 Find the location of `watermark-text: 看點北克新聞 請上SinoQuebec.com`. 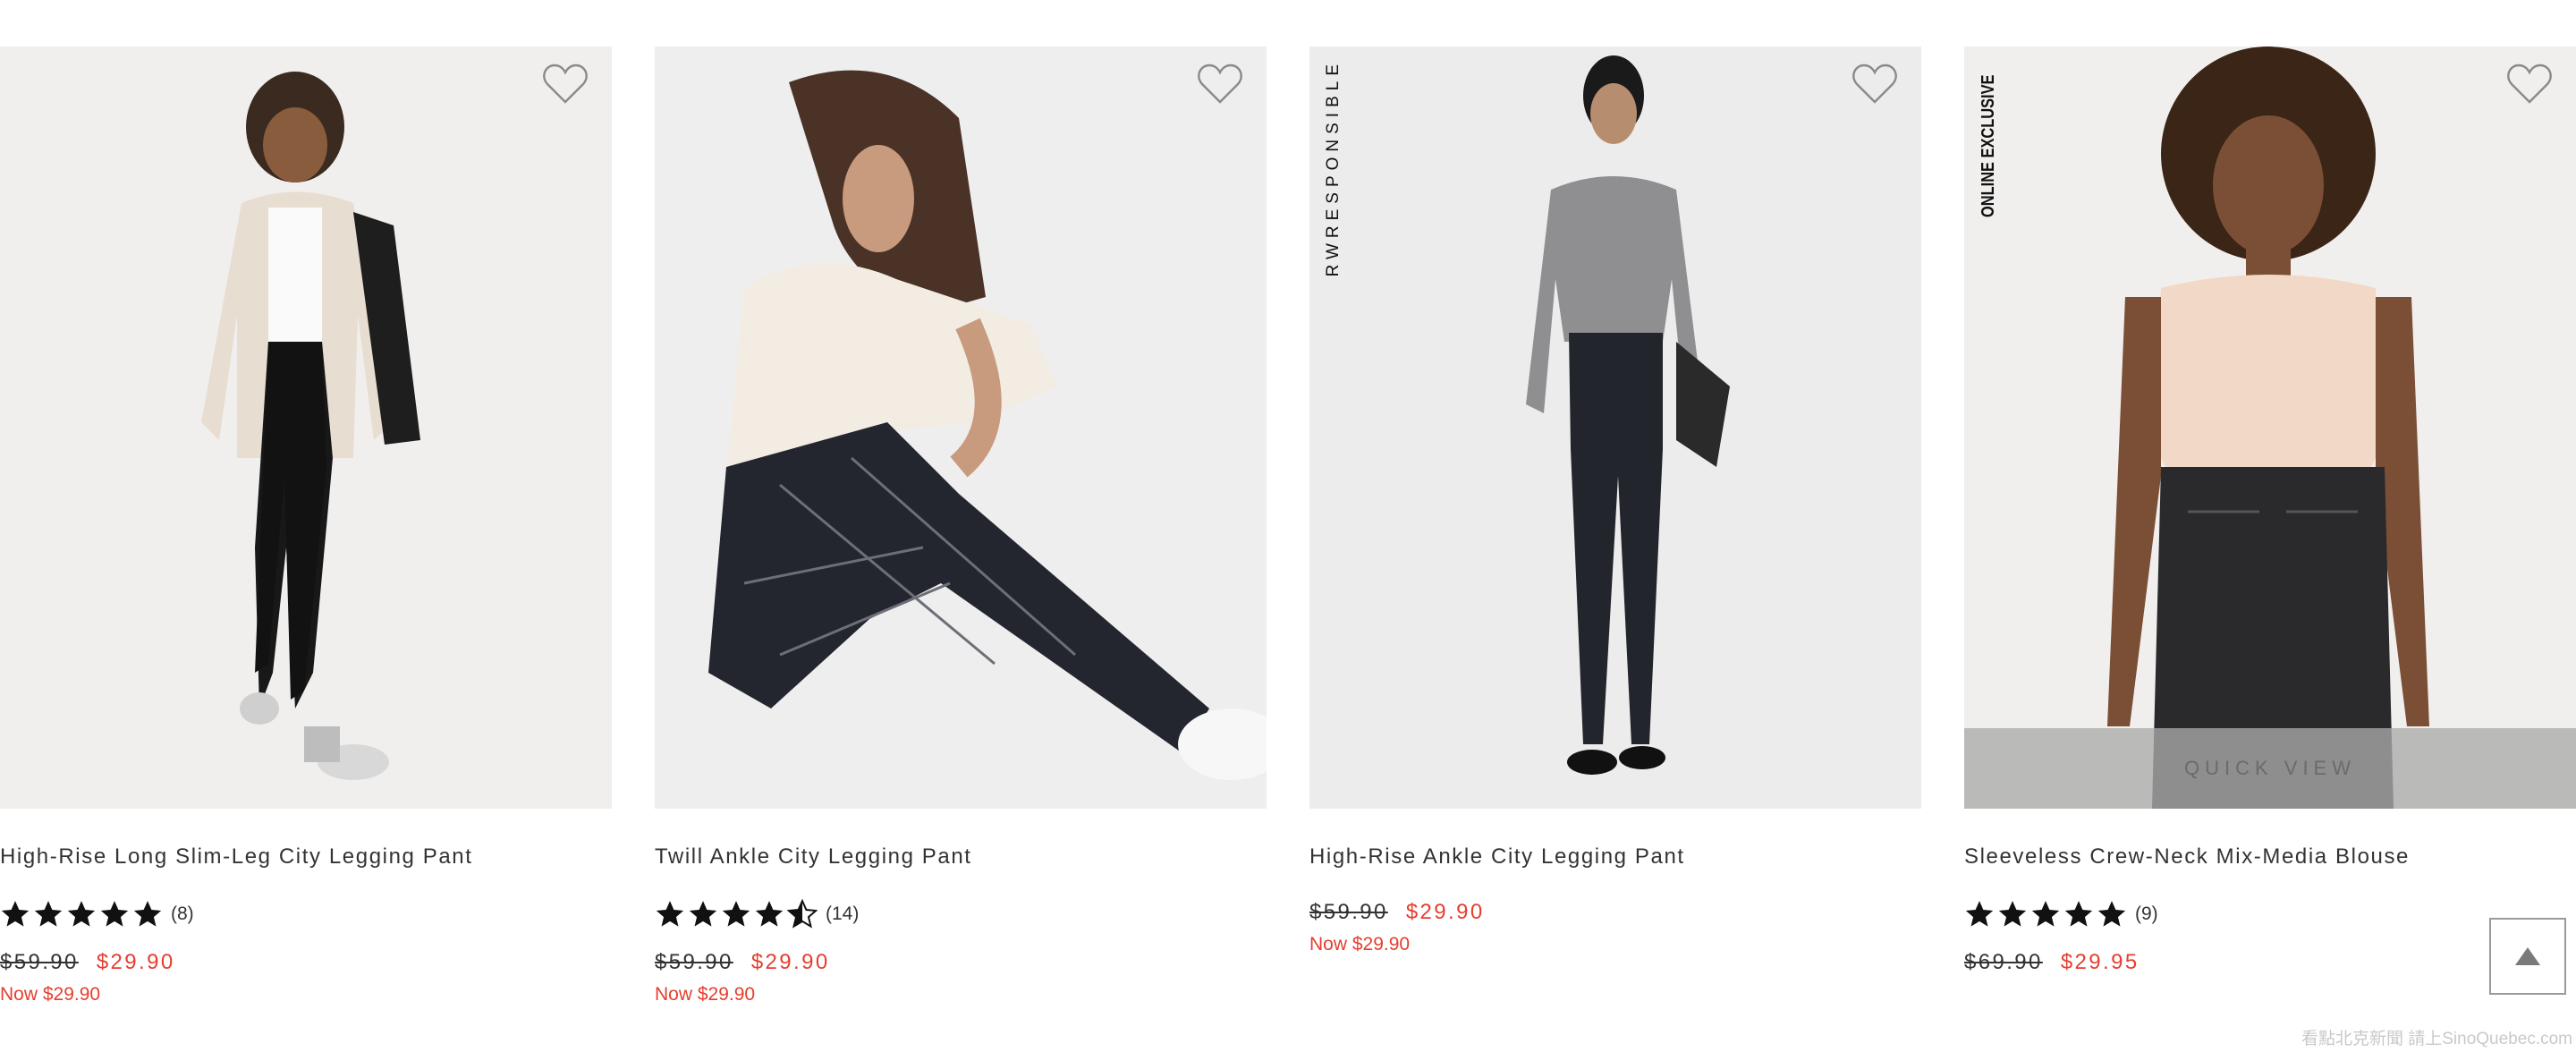

watermark-text: 看點北克新聞 請上SinoQuebec.com is located at coordinates (2436, 1039).